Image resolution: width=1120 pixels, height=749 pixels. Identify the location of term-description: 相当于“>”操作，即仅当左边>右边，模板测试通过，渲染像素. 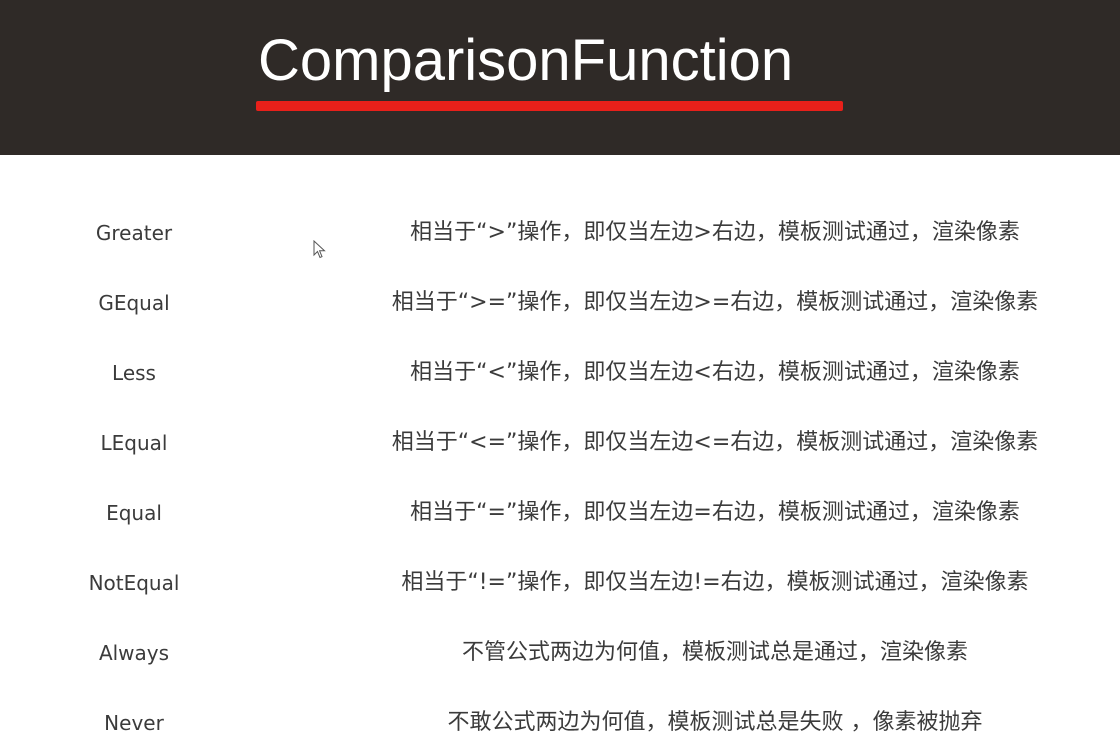
(715, 232).